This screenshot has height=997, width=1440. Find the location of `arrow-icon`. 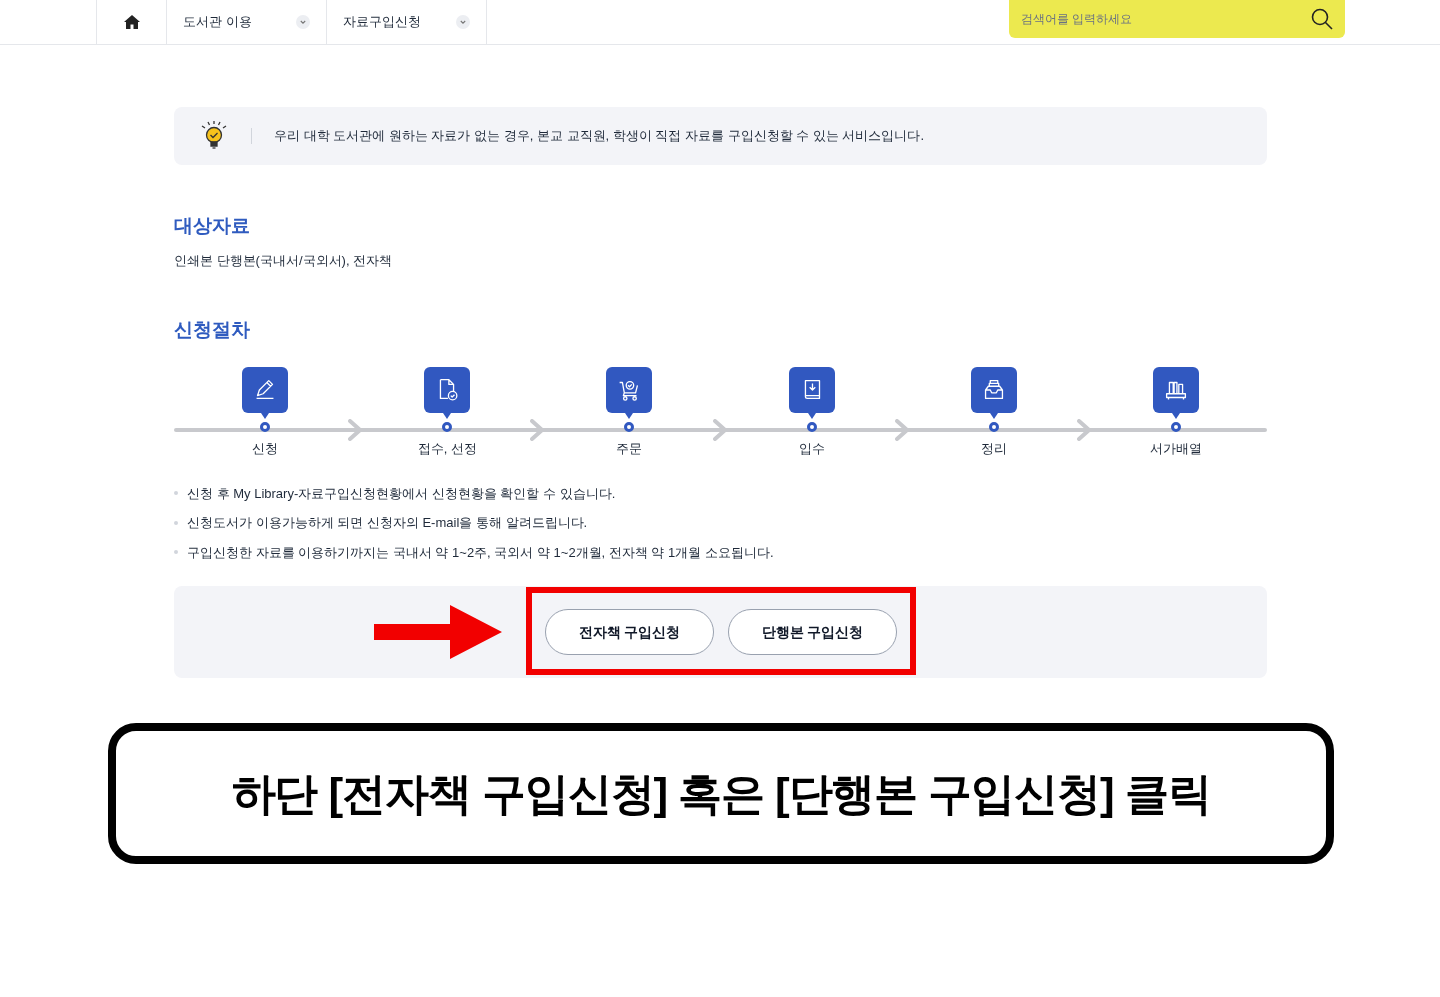

arrow-icon is located at coordinates (438, 632).